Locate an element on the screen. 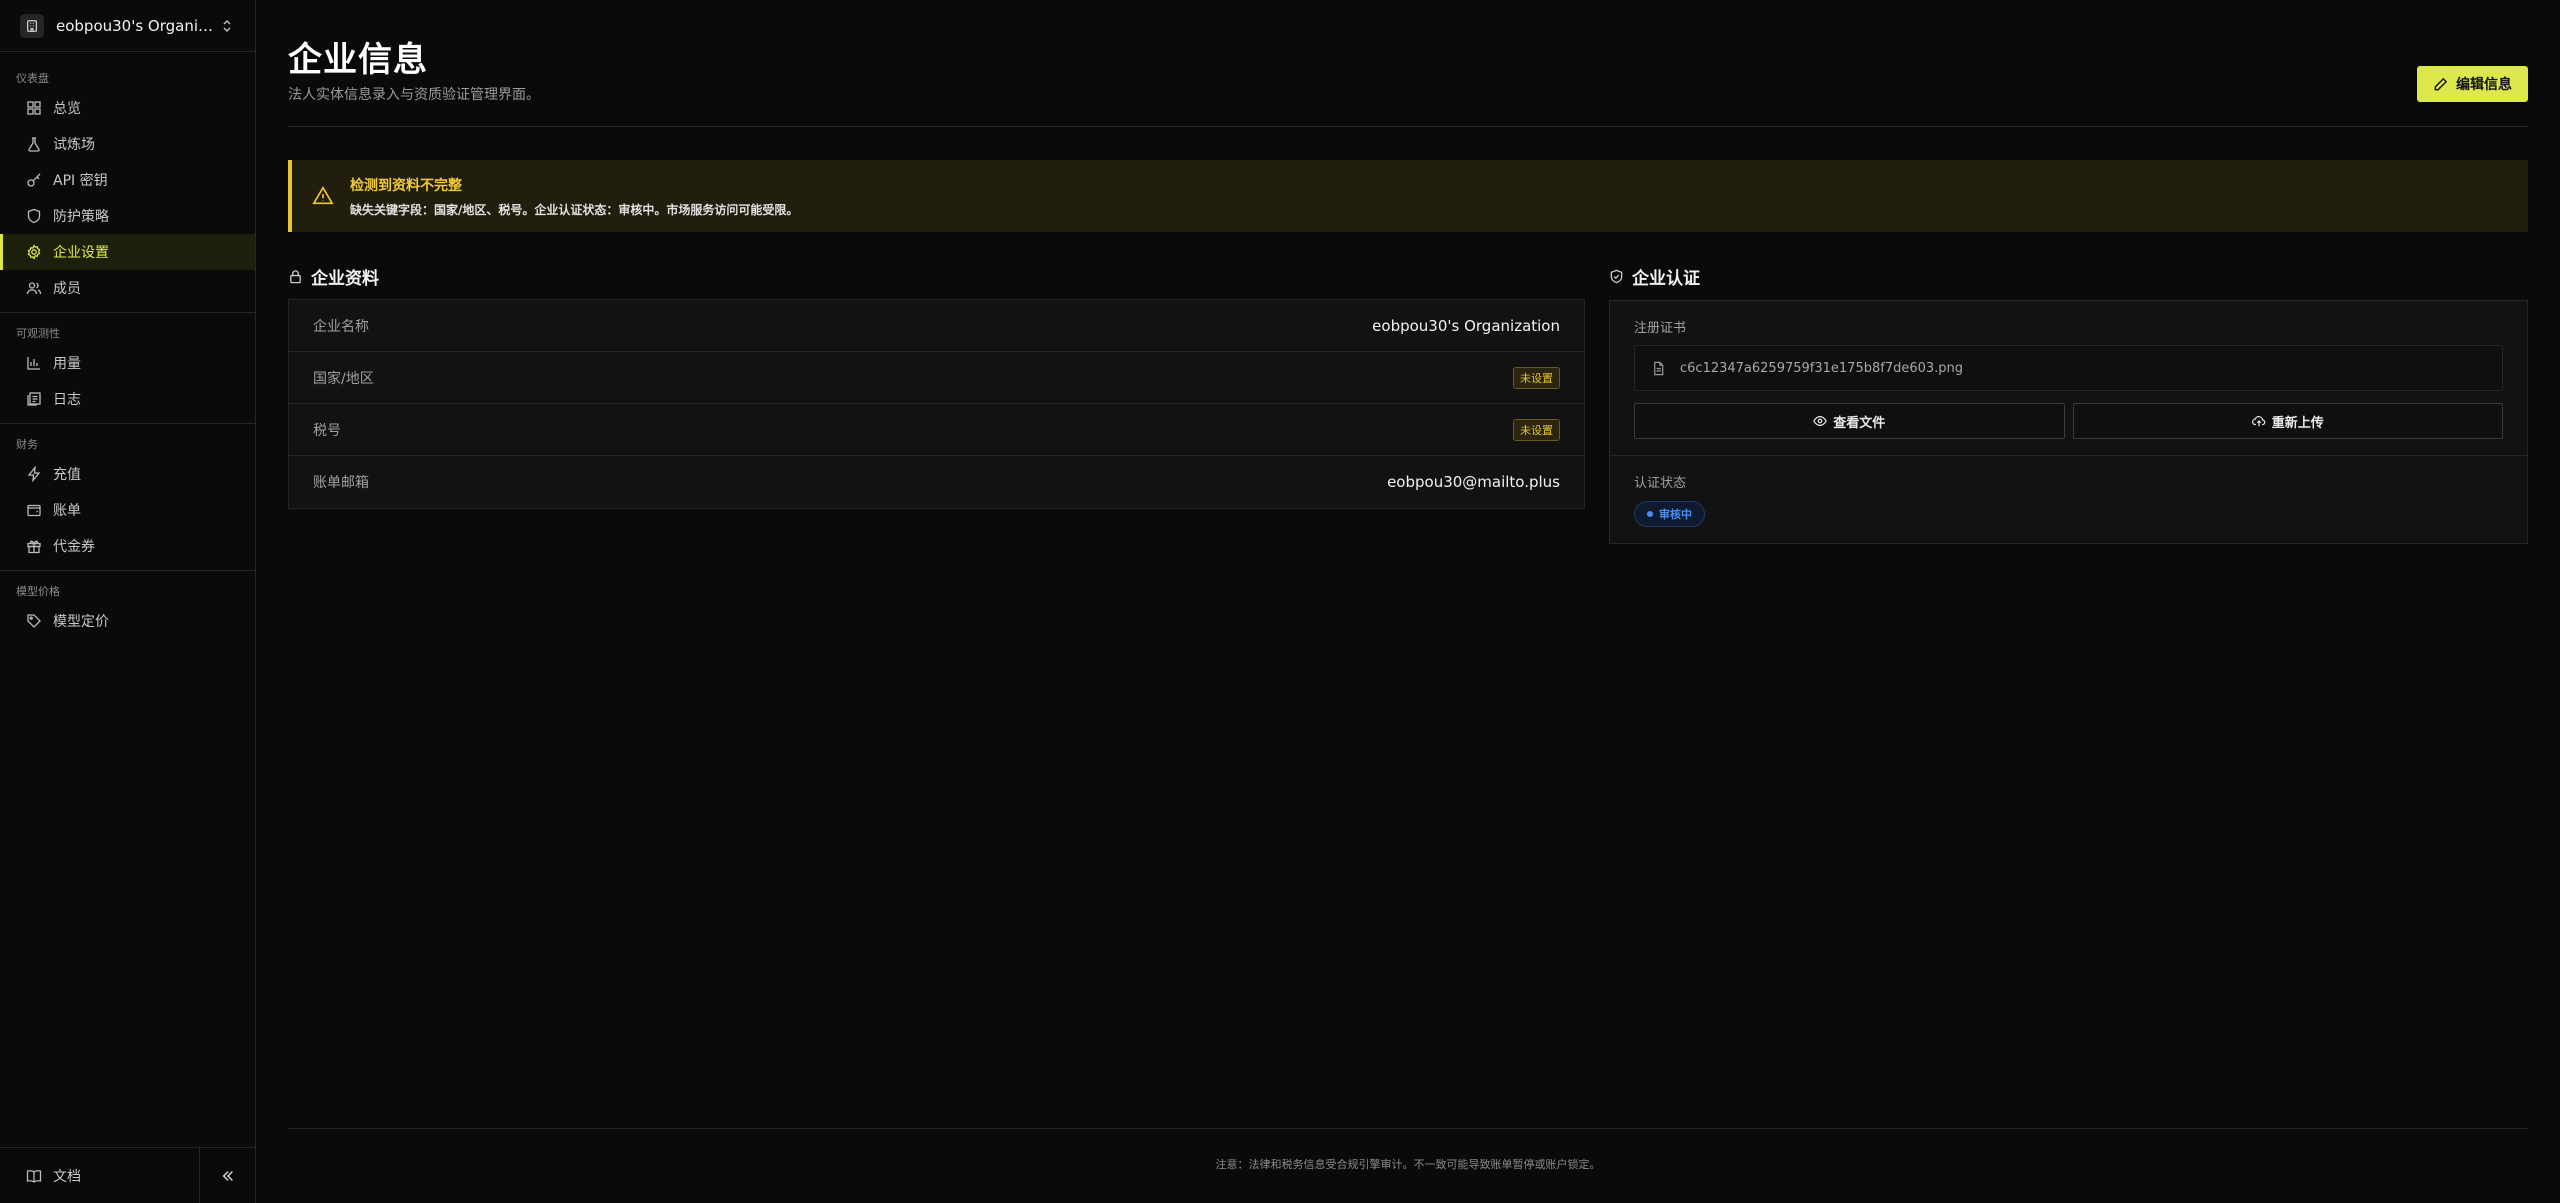 The image size is (2560, 1203). company-name-value: eobpou30's Organization is located at coordinates (1466, 325).